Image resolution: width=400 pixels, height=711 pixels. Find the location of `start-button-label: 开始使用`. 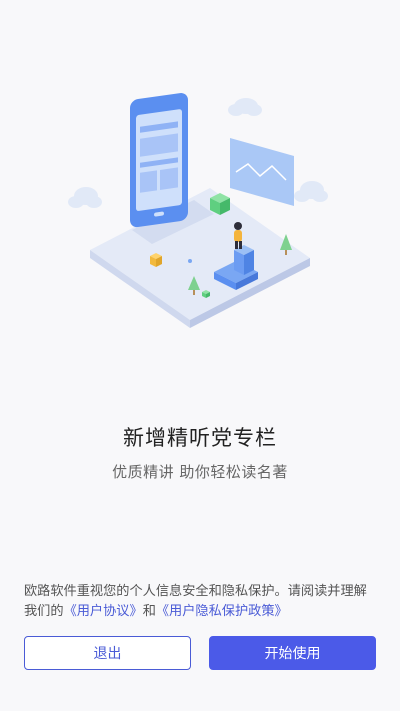

start-button-label: 开始使用 is located at coordinates (292, 654).